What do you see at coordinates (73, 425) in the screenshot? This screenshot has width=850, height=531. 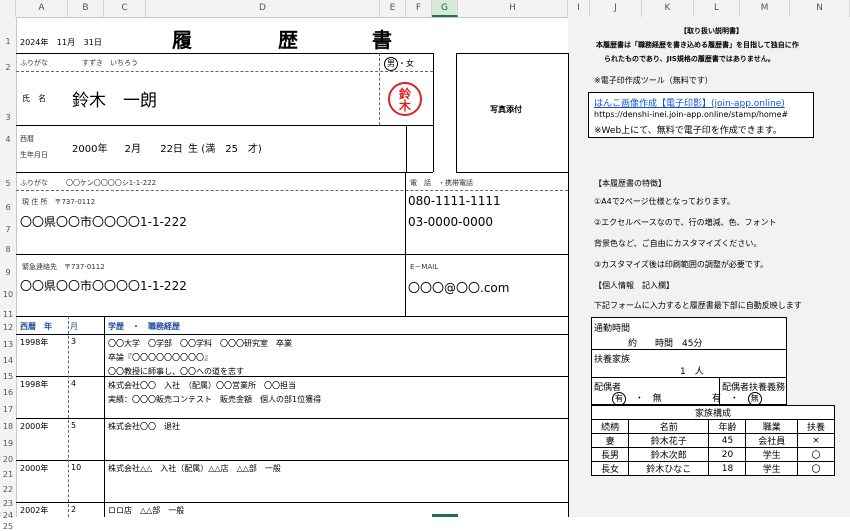 I see `history-month: 5` at bounding box center [73, 425].